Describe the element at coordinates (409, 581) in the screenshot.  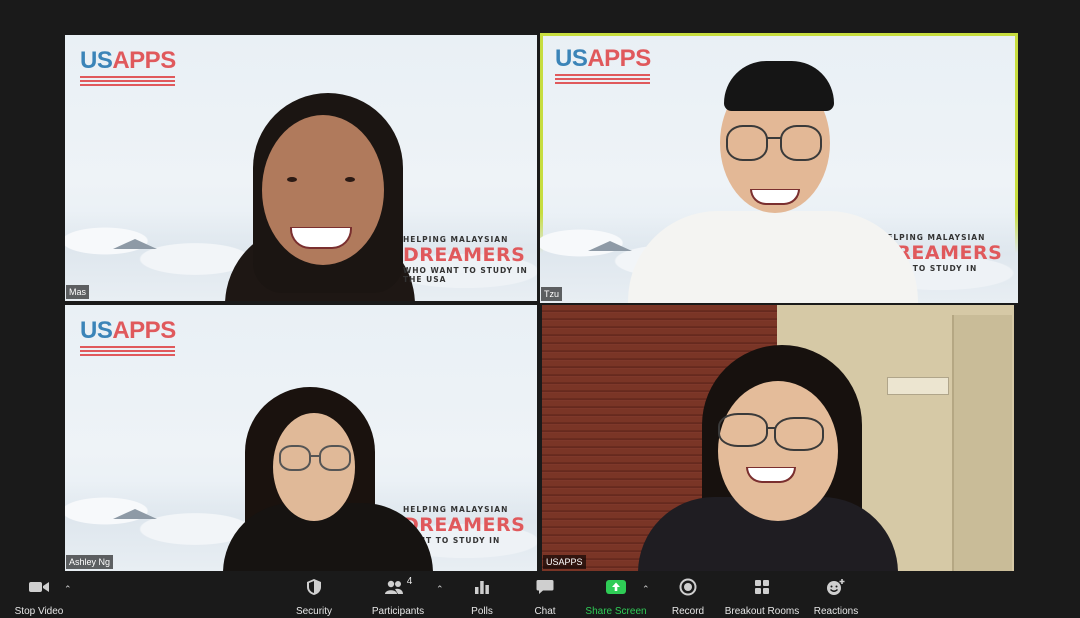
I see `participants-count: 4` at that location.